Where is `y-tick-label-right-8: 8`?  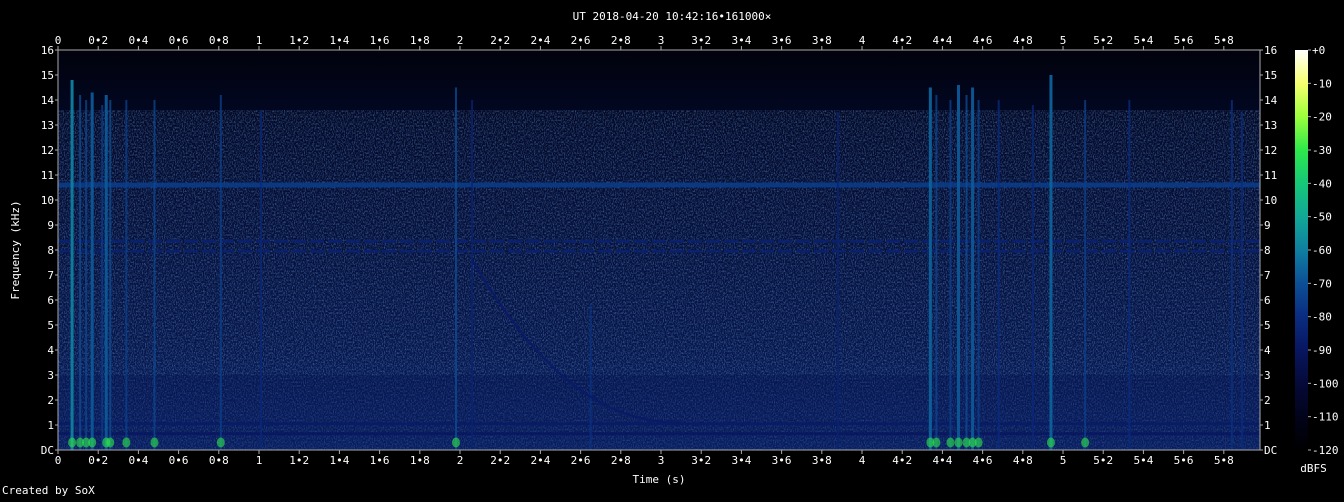 y-tick-label-right-8: 8 is located at coordinates (1267, 250).